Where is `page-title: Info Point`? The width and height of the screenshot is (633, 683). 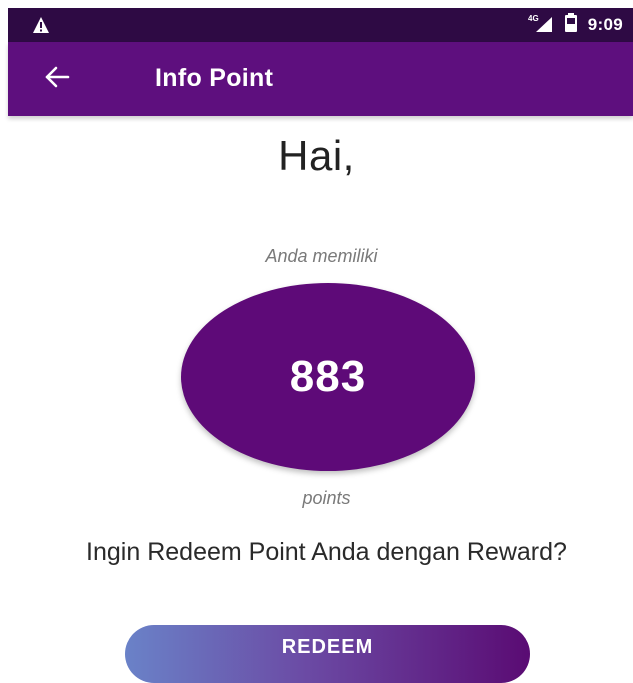
page-title: Info Point is located at coordinates (214, 78).